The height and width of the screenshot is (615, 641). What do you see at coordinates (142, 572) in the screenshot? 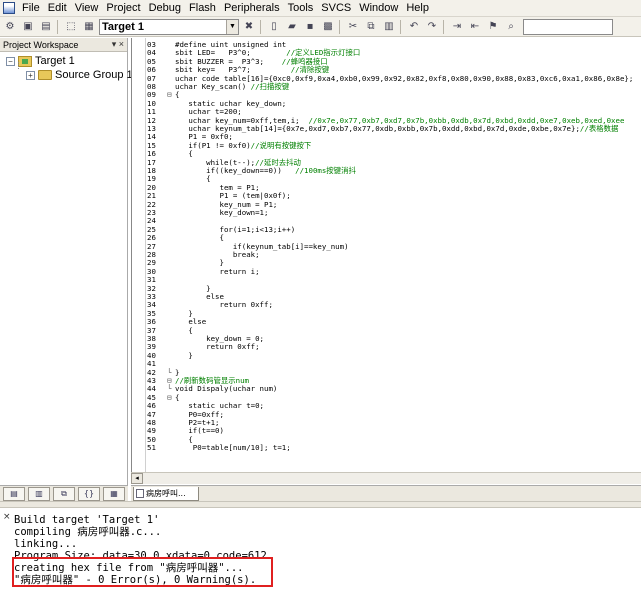
I see `result-highlight-box` at bounding box center [142, 572].